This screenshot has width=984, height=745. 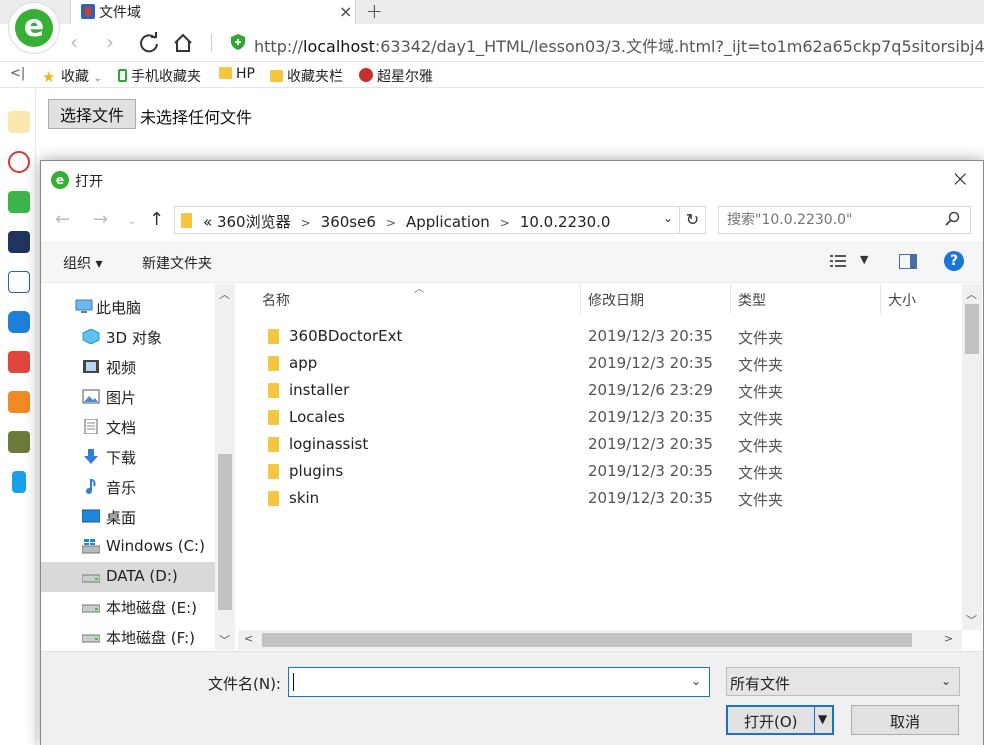 I want to click on view-options-icon, so click(x=838, y=261).